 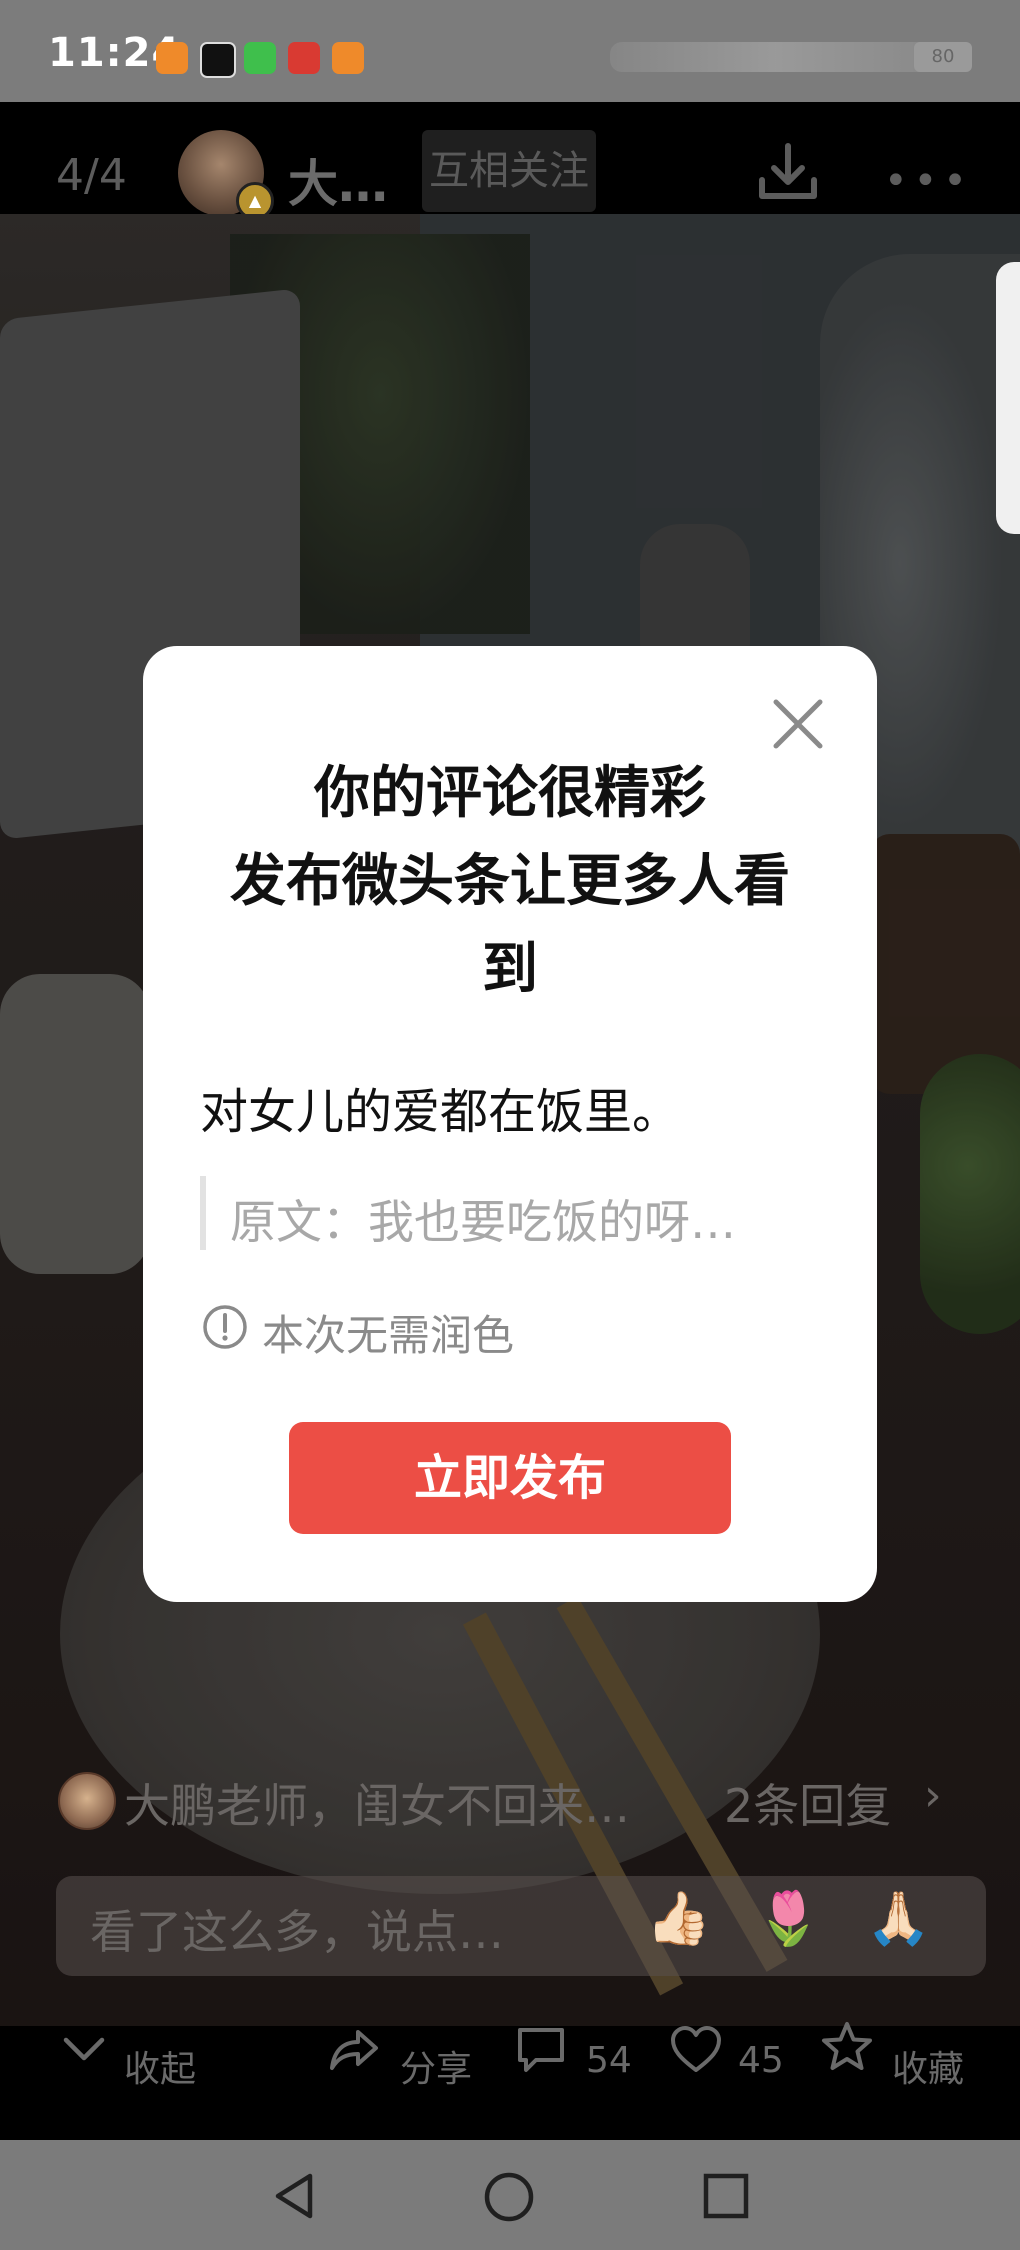 I want to click on share-icon, so click(x=354, y=2048).